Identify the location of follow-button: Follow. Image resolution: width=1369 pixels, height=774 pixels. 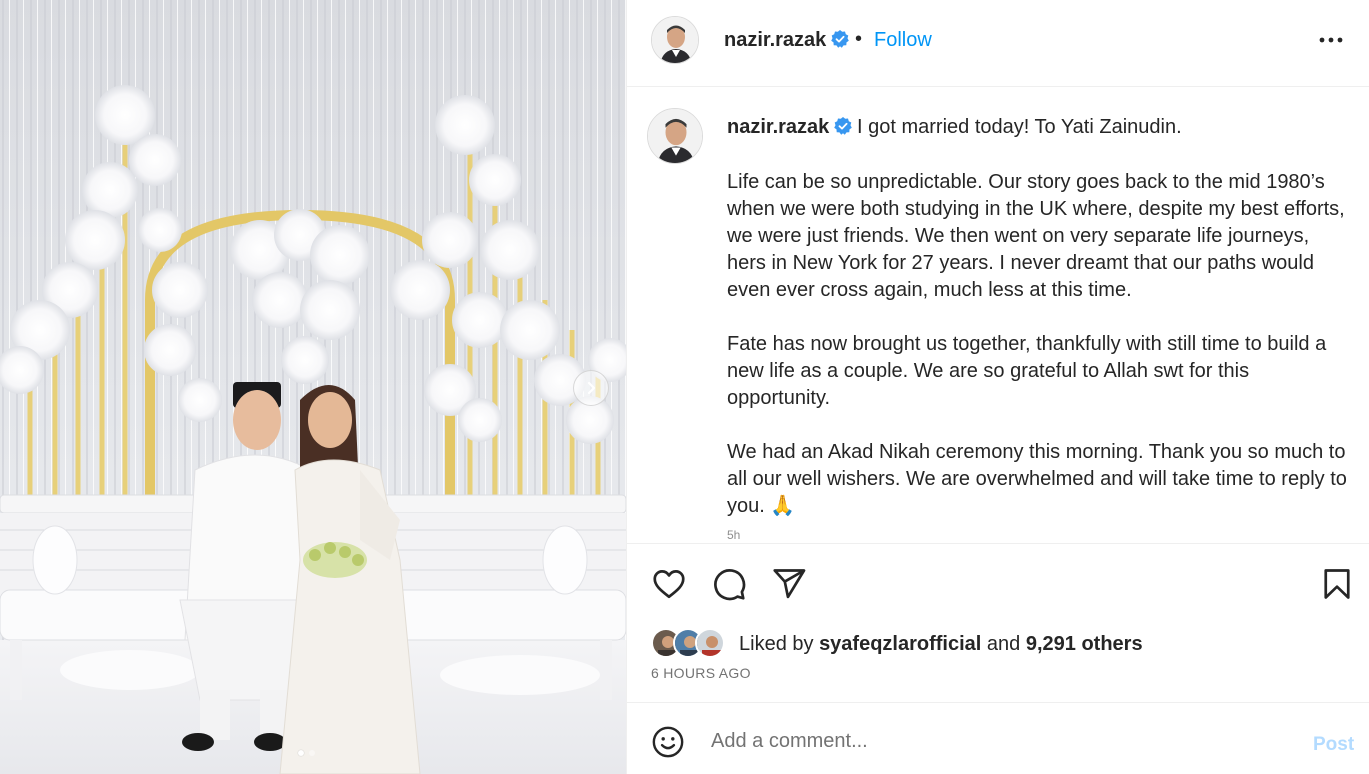
(903, 40).